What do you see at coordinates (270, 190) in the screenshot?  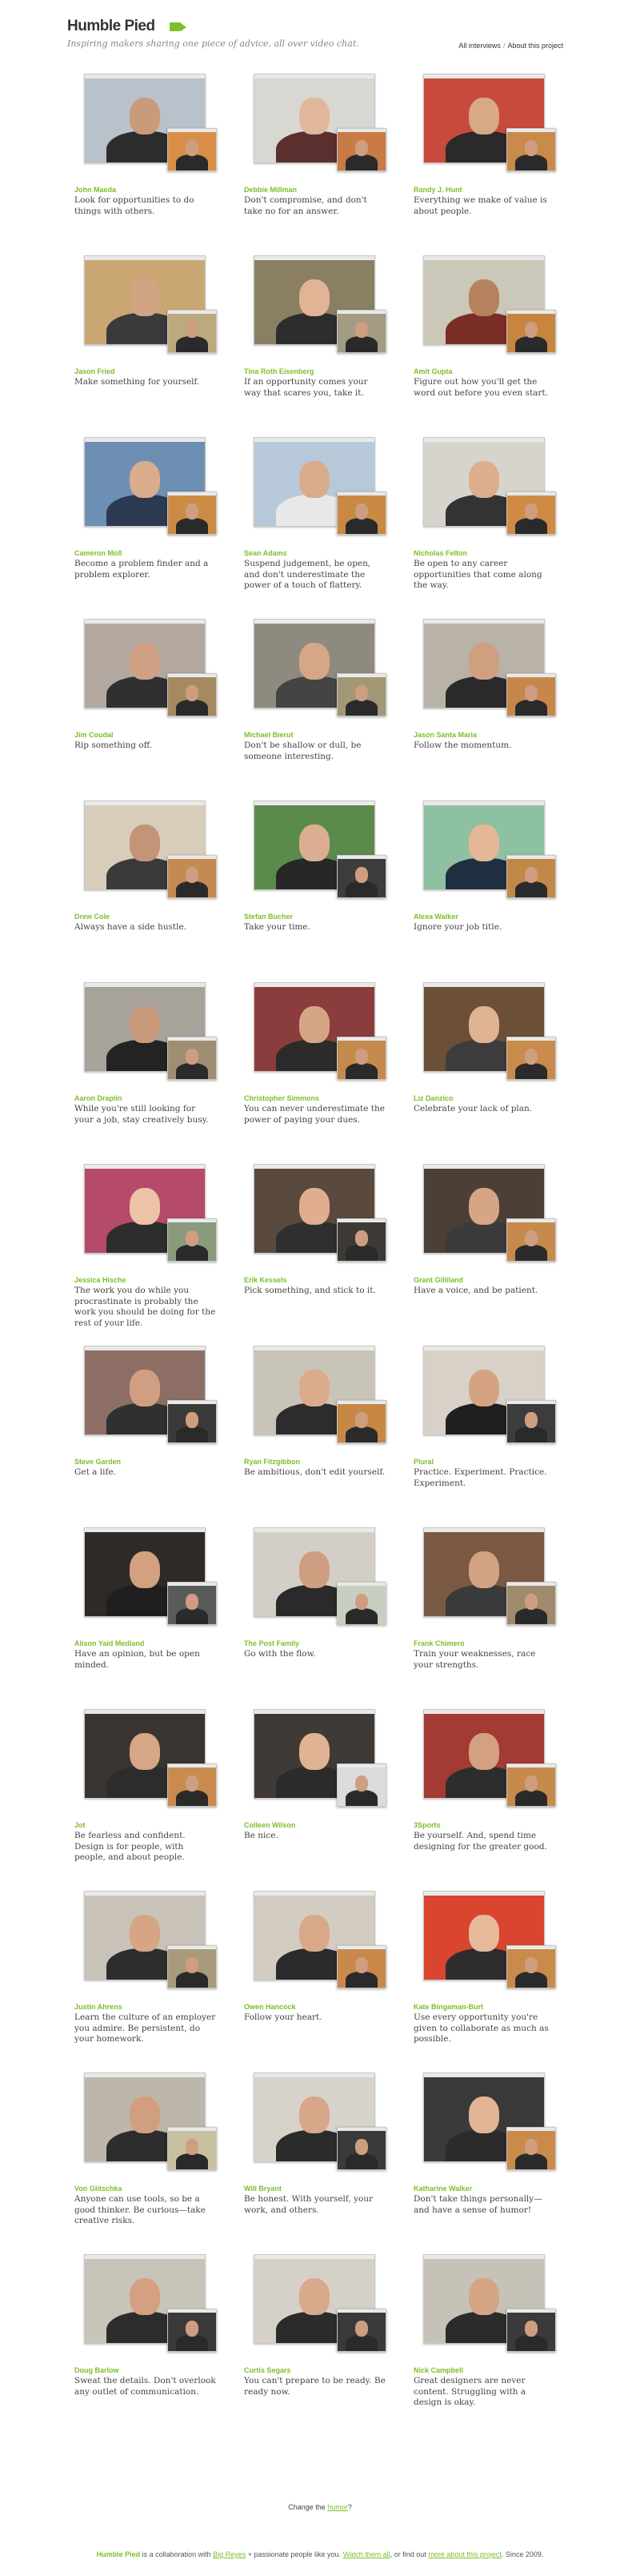 I see `interviewee-name: Debbie Millman` at bounding box center [270, 190].